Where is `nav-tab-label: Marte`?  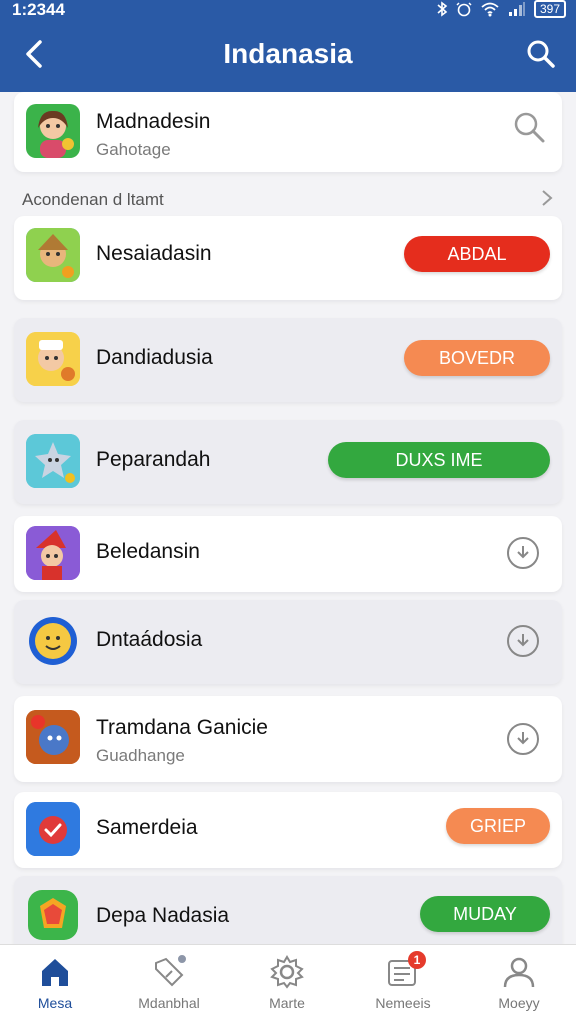 nav-tab-label: Marte is located at coordinates (287, 1003).